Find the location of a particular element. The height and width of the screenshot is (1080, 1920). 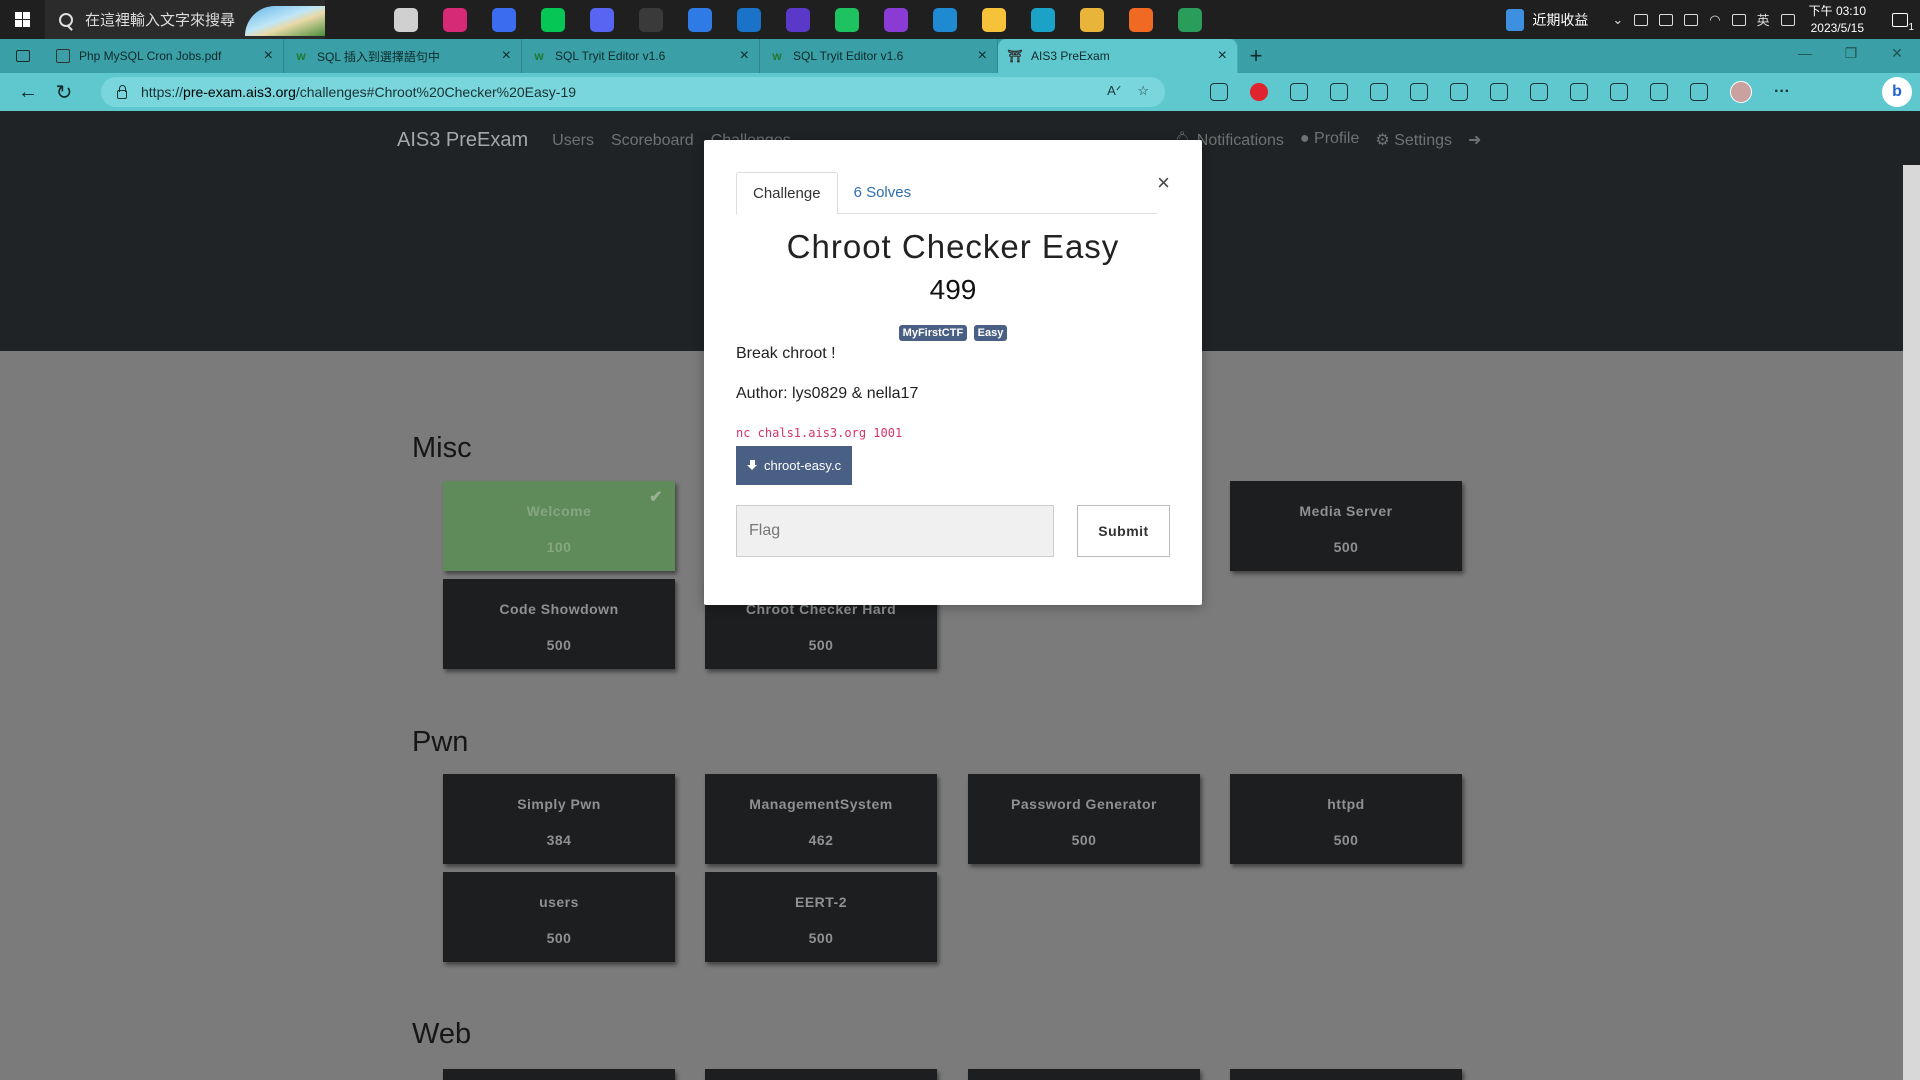

vscode-taskbar-button is located at coordinates (944, 19).